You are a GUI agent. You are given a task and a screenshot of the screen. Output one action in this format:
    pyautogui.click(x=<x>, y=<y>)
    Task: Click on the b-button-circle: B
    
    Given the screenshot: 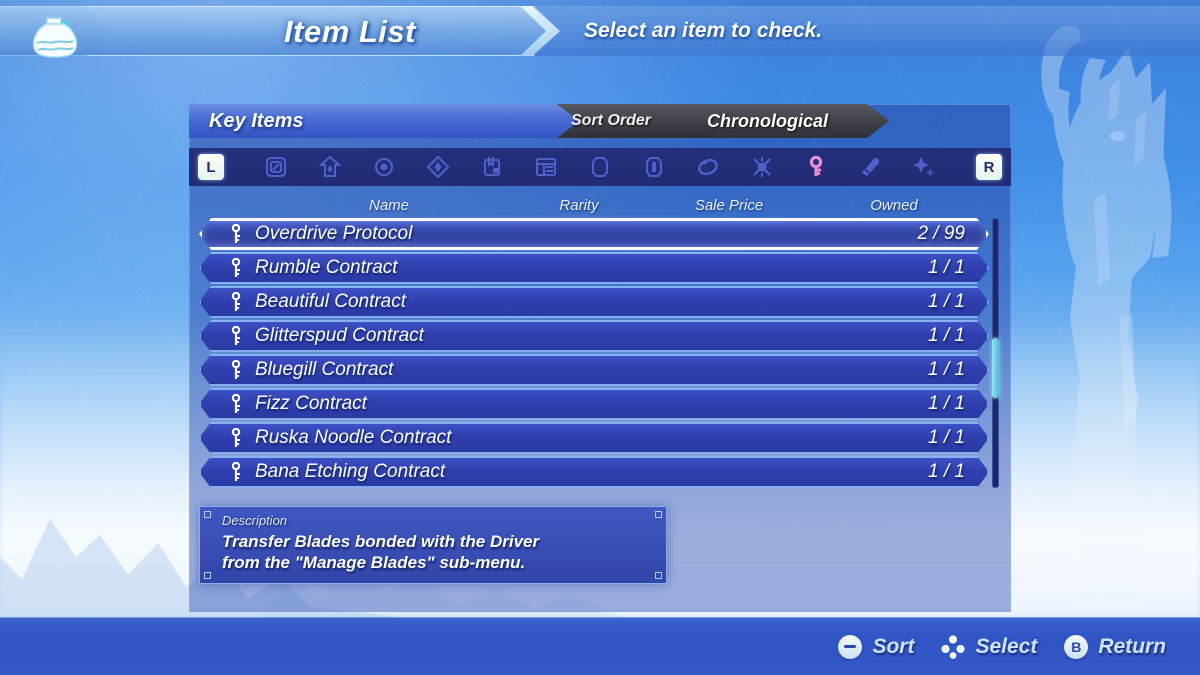 What is the action you would take?
    pyautogui.click(x=1076, y=646)
    